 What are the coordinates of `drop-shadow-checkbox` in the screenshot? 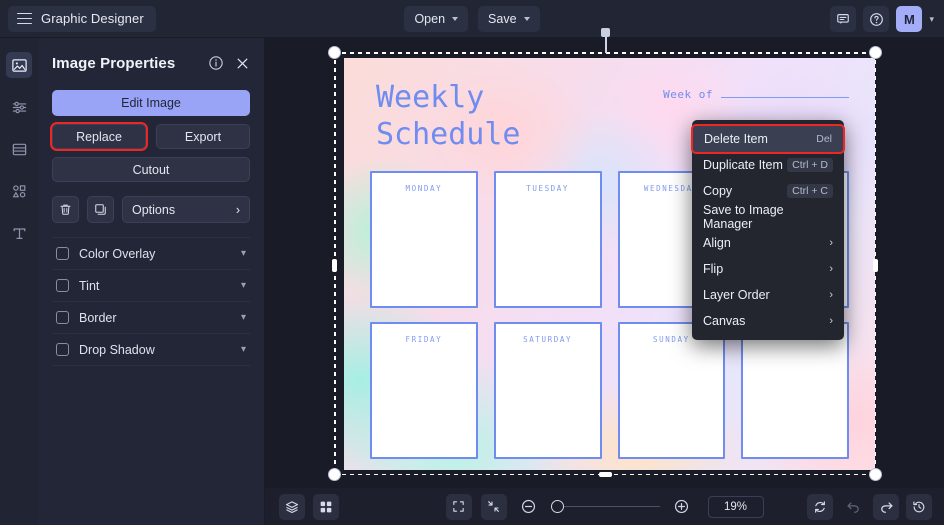 It's located at (62, 349).